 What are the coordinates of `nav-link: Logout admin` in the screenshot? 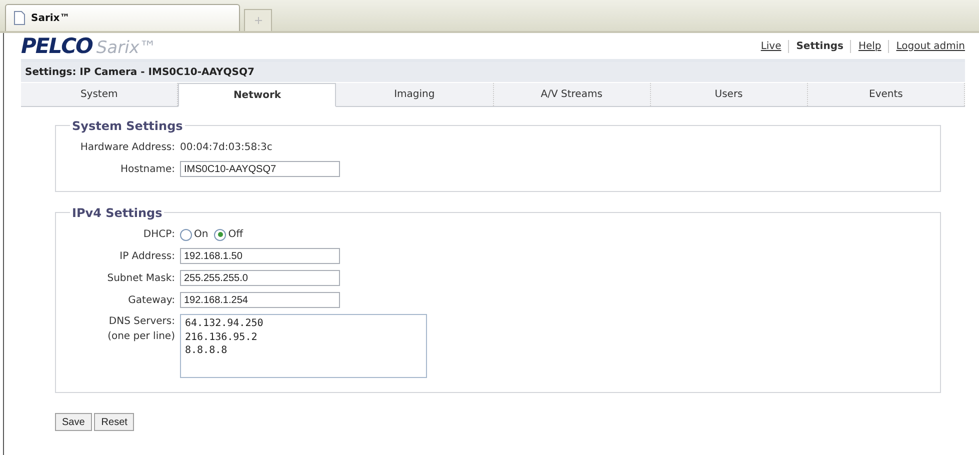 It's located at (930, 46).